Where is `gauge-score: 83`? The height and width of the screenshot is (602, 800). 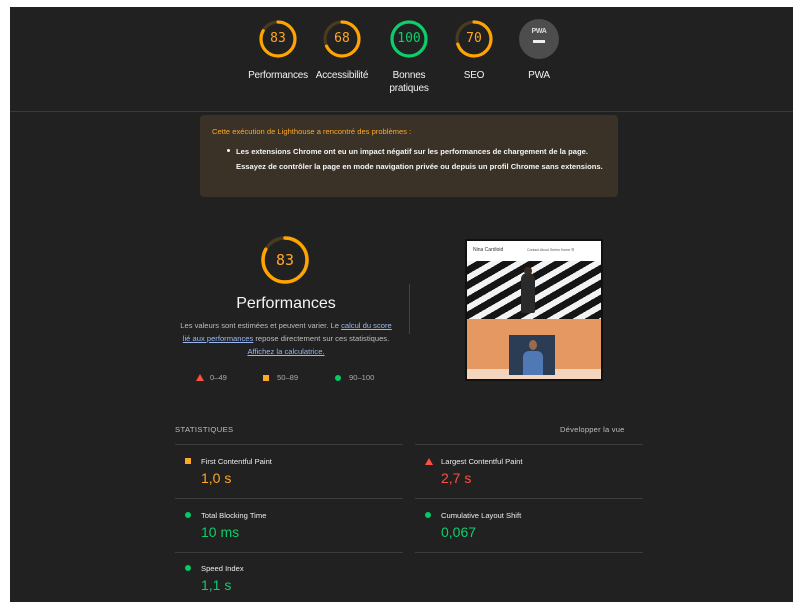 gauge-score: 83 is located at coordinates (278, 38).